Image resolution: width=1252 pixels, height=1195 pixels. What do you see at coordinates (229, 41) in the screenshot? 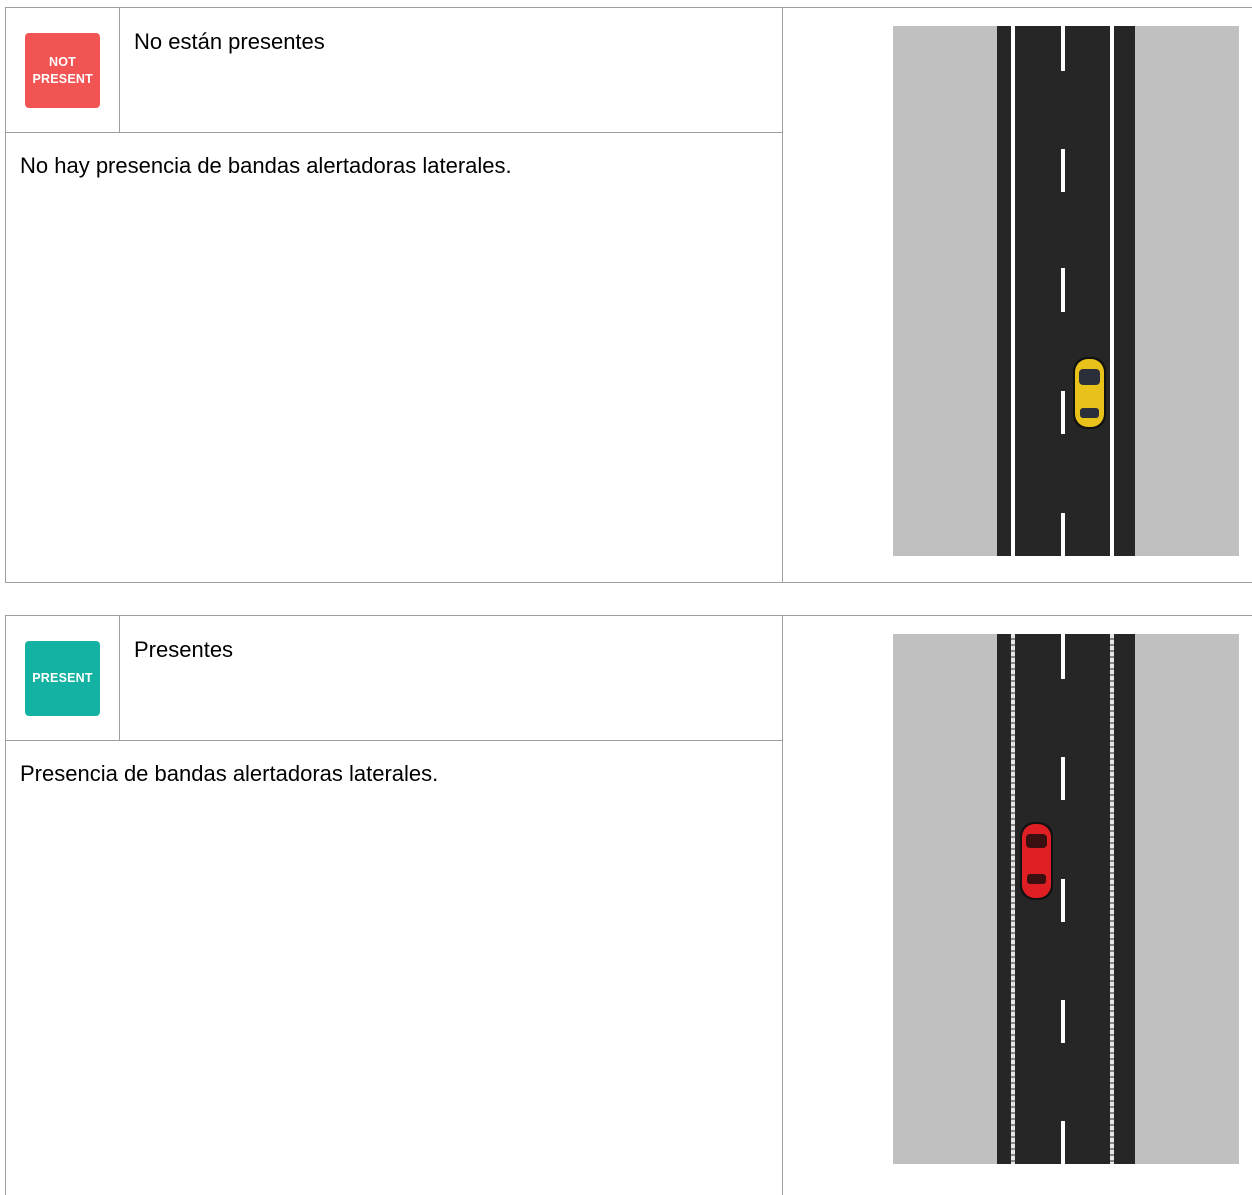
I see `section-title: No están presentes` at bounding box center [229, 41].